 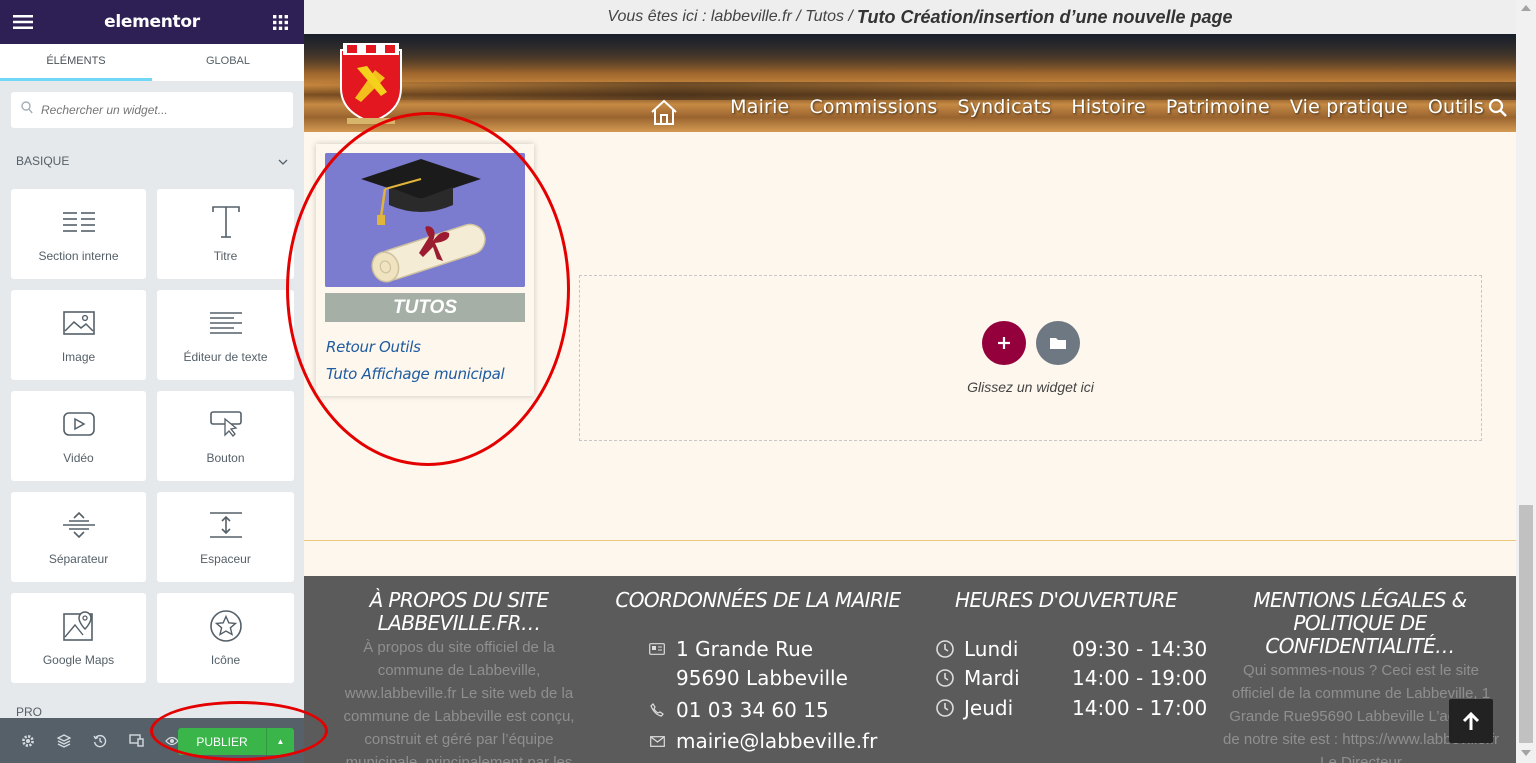 I want to click on footer-email: mairie@labbeville.fr, so click(x=762, y=741).